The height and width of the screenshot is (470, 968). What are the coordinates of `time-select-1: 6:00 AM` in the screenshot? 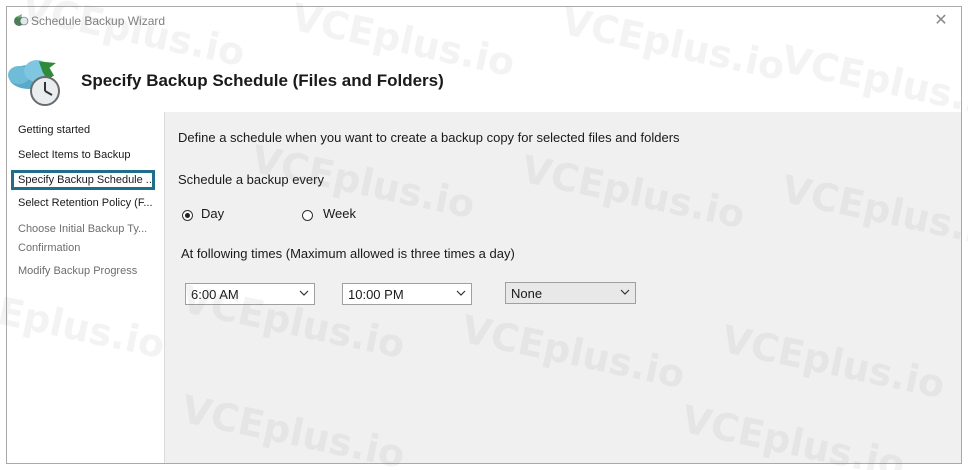 It's located at (250, 294).